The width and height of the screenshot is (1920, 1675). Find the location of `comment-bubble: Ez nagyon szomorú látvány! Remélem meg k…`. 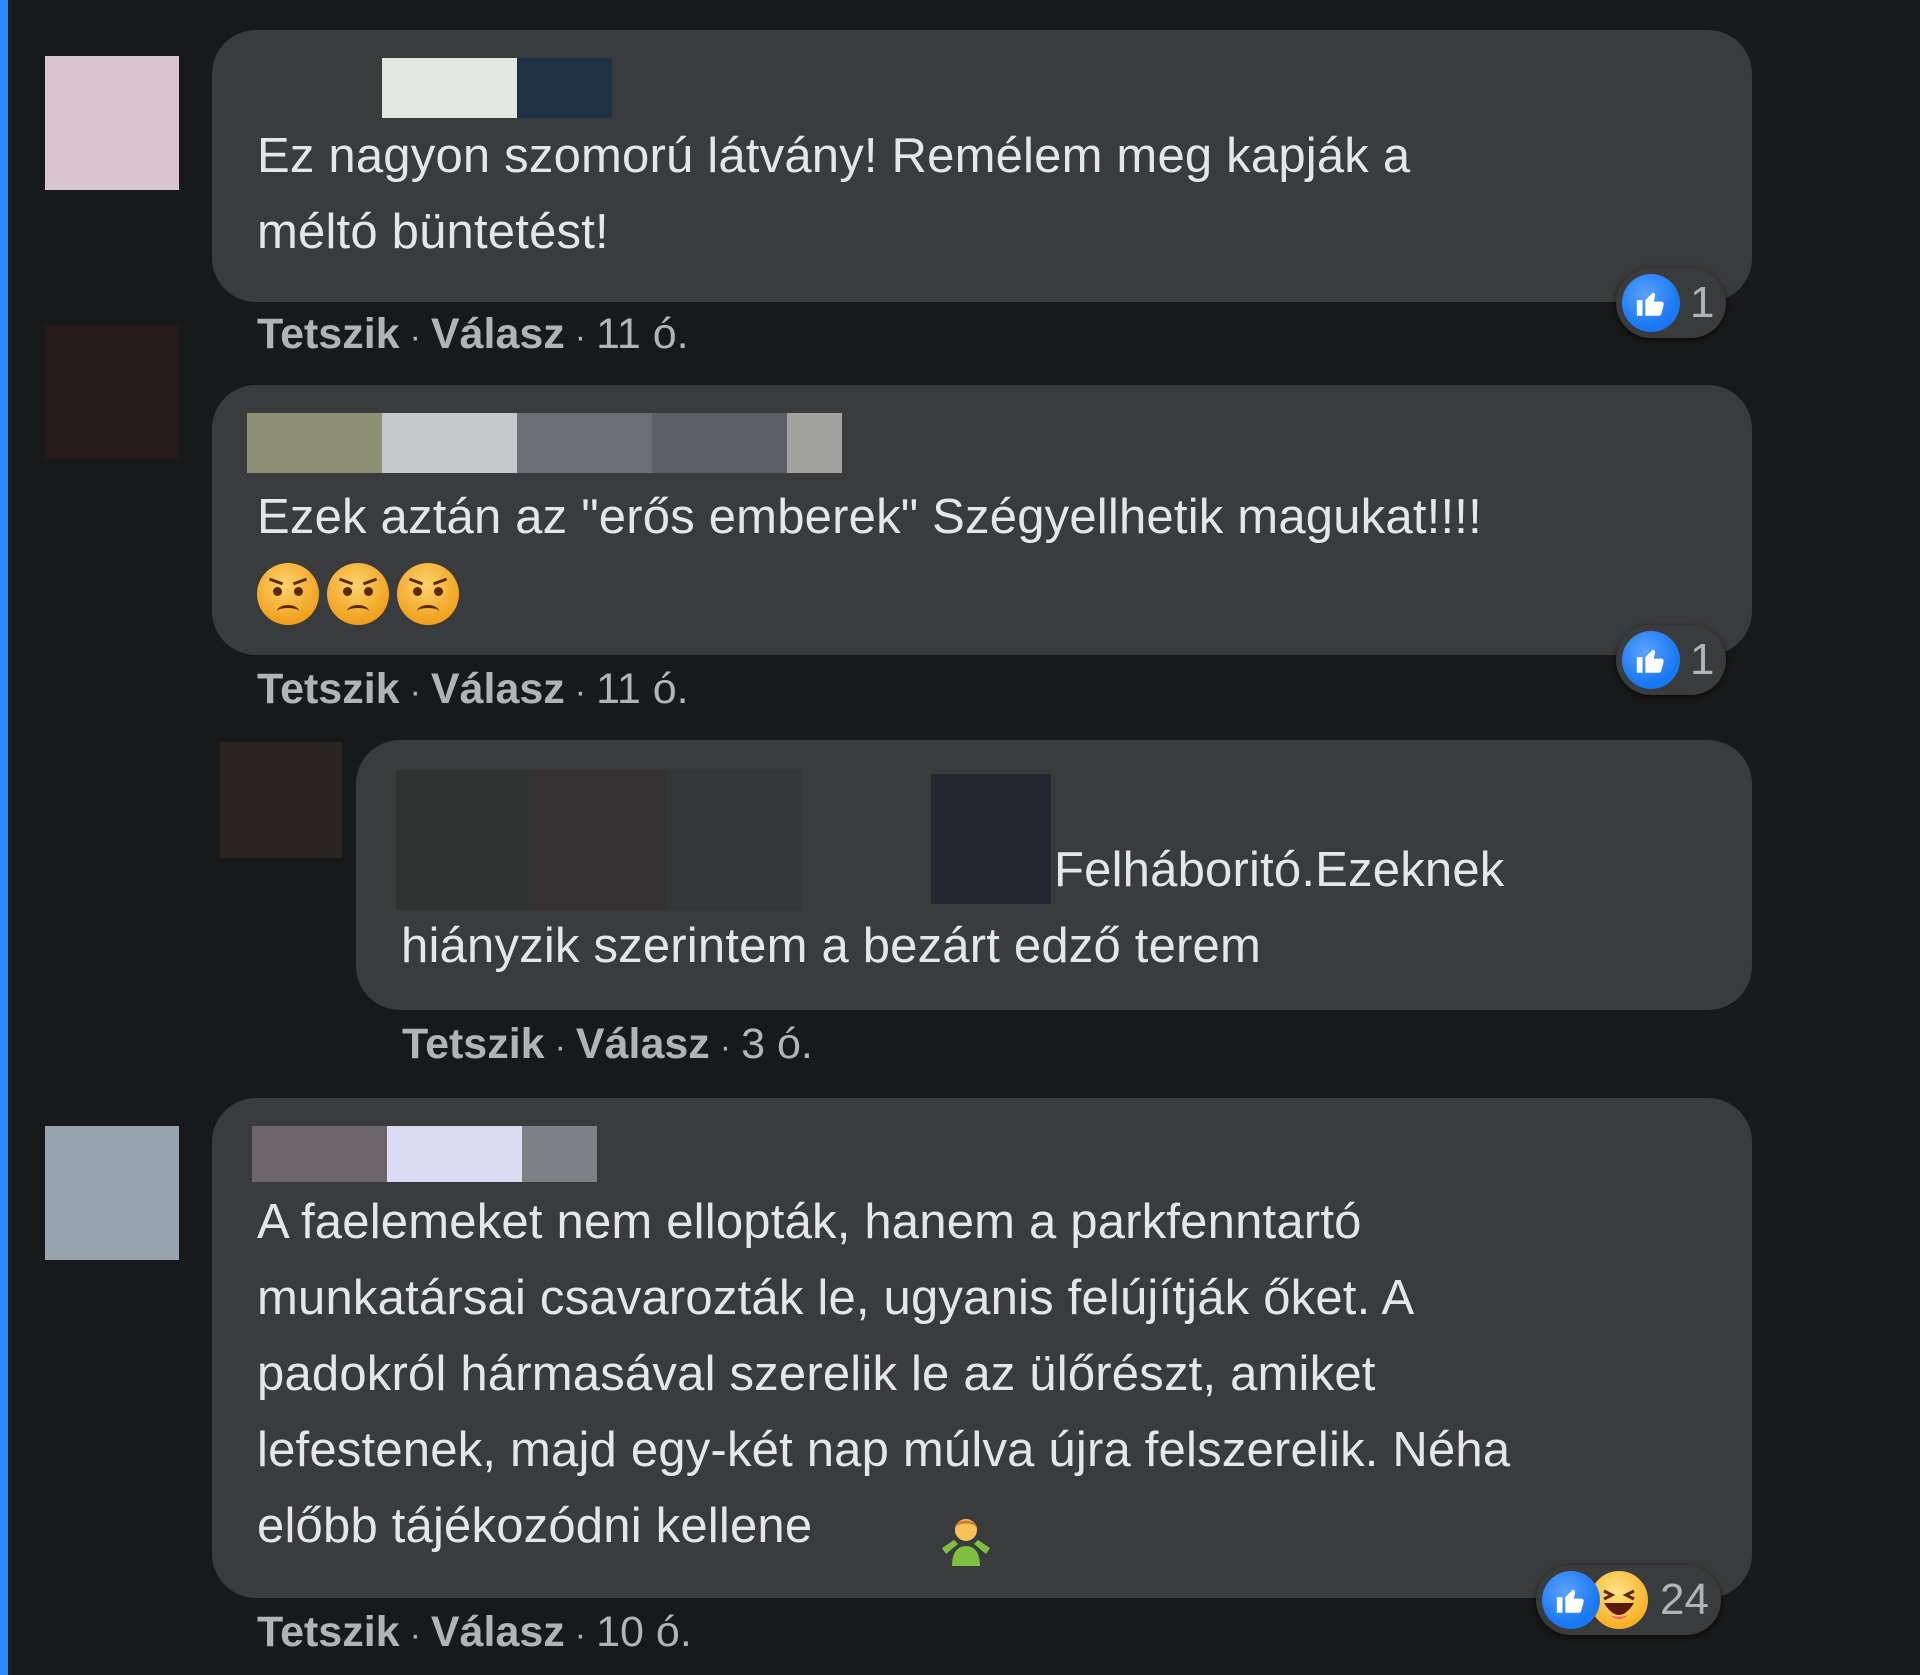

comment-bubble: Ez nagyon szomorú látvány! Remélem meg k… is located at coordinates (982, 166).